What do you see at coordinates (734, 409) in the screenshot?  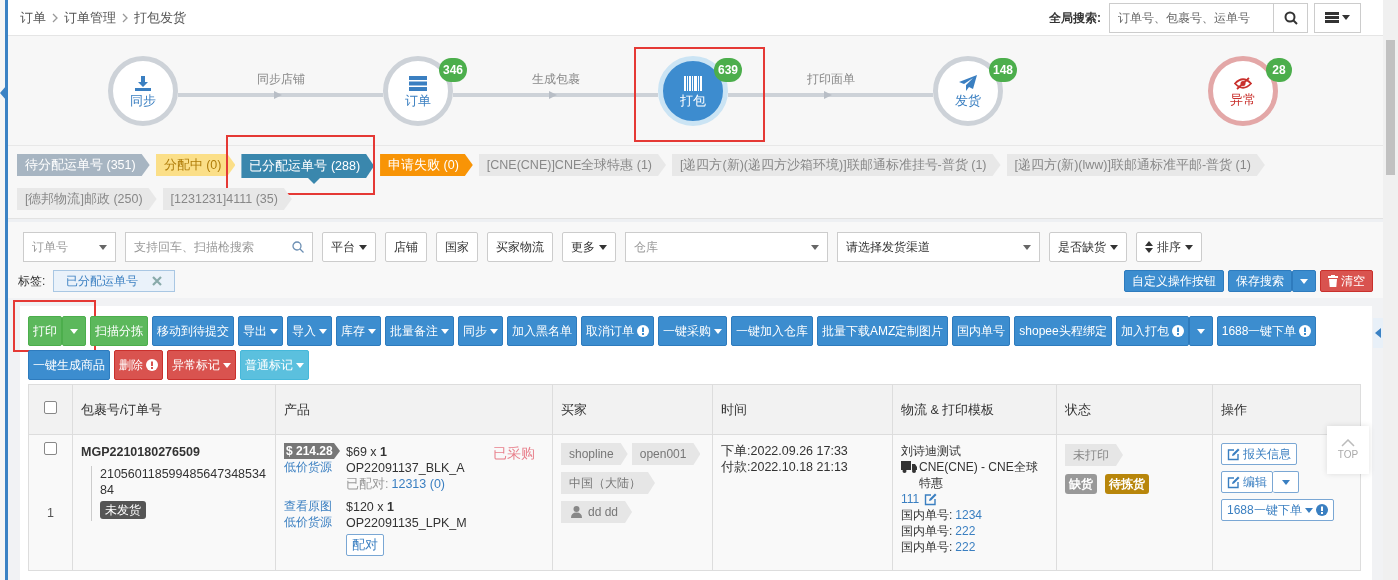 I see `column-header: 时间` at bounding box center [734, 409].